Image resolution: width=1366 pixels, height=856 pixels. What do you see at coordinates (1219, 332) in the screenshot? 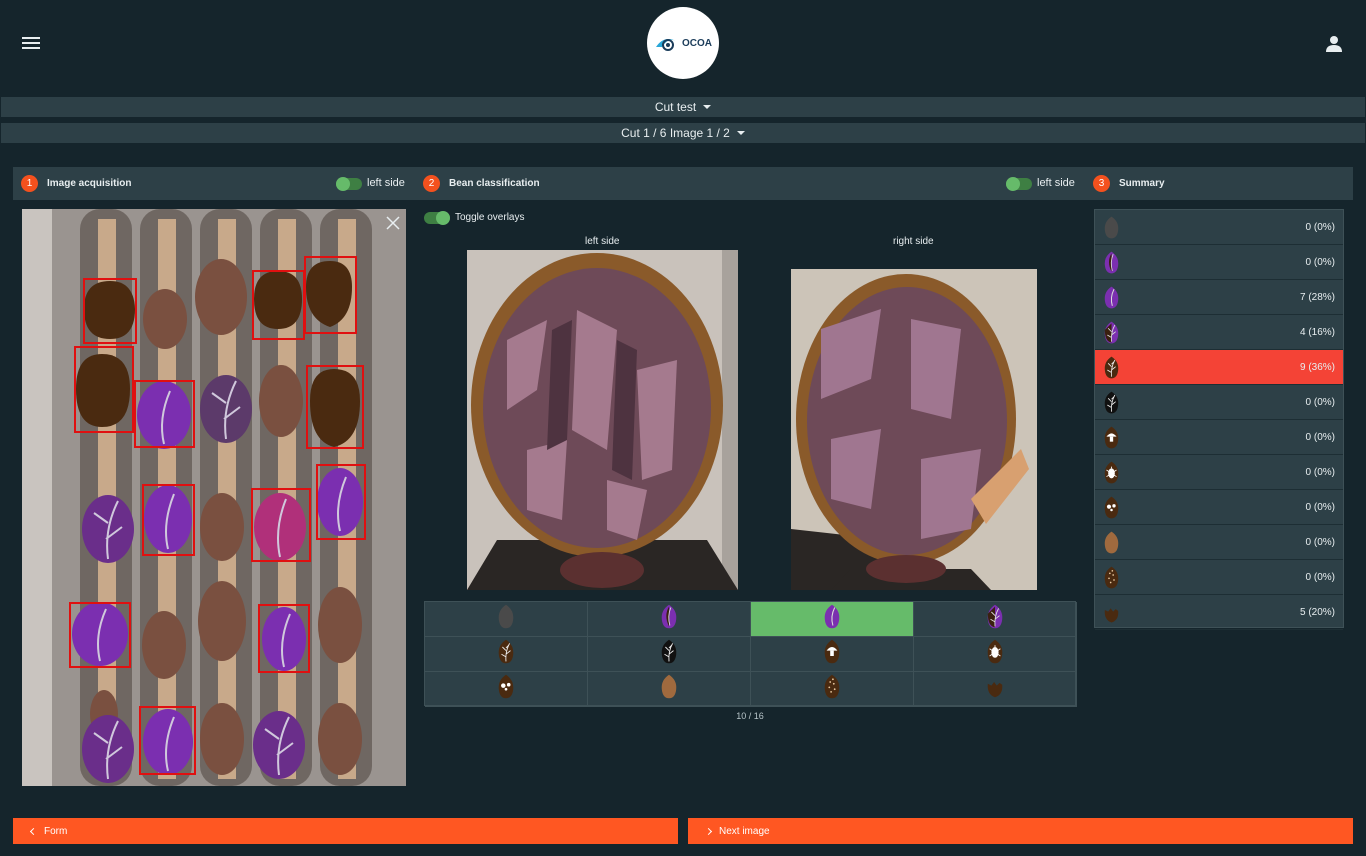
I see `summary-row: 4 (16%)` at bounding box center [1219, 332].